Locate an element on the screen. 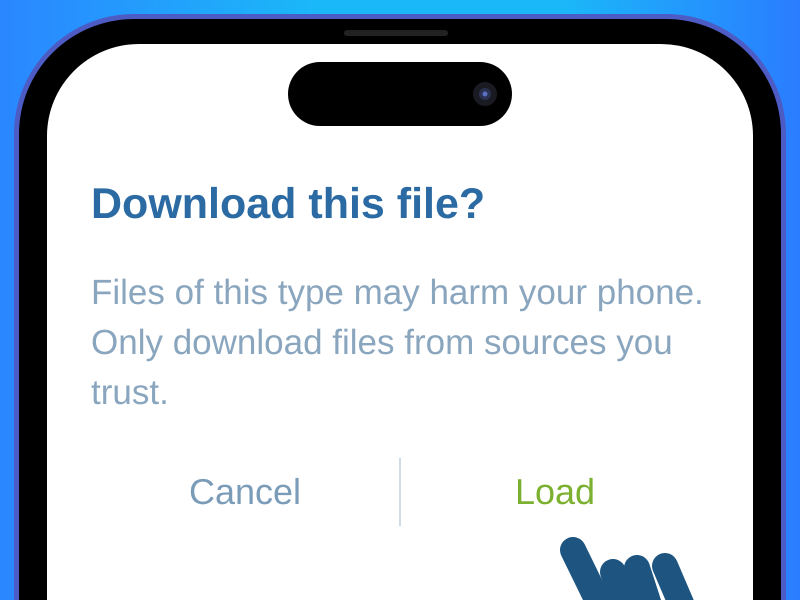 Image resolution: width=800 pixels, height=600 pixels. dialog-title: Download this file? is located at coordinates (288, 204).